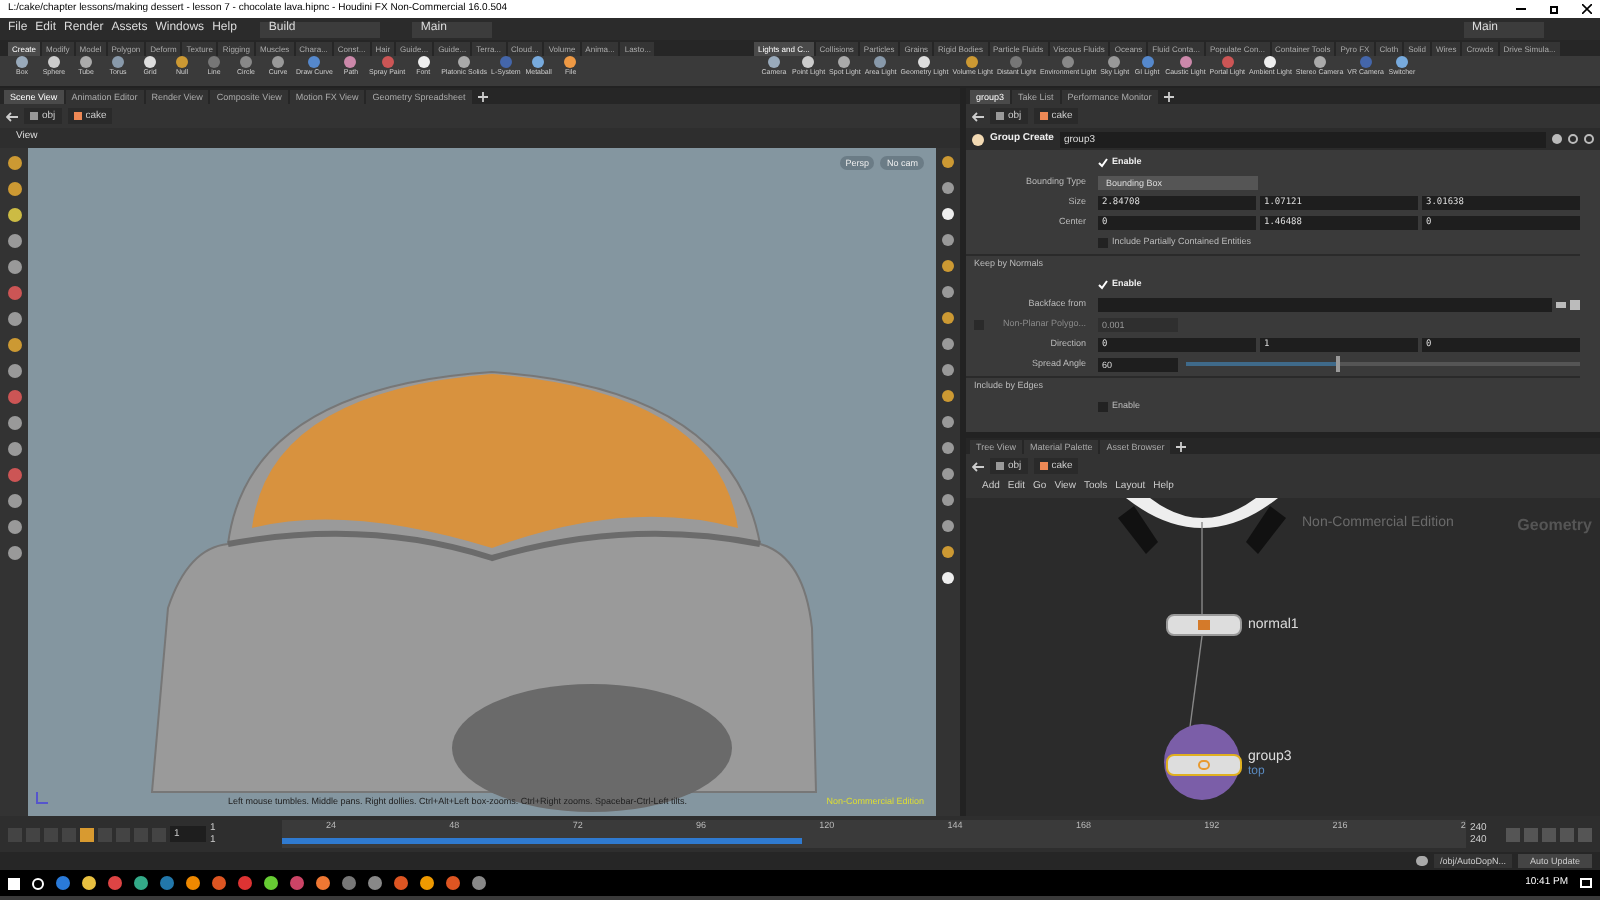  What do you see at coordinates (42, 798) in the screenshot?
I see `axis-icon` at bounding box center [42, 798].